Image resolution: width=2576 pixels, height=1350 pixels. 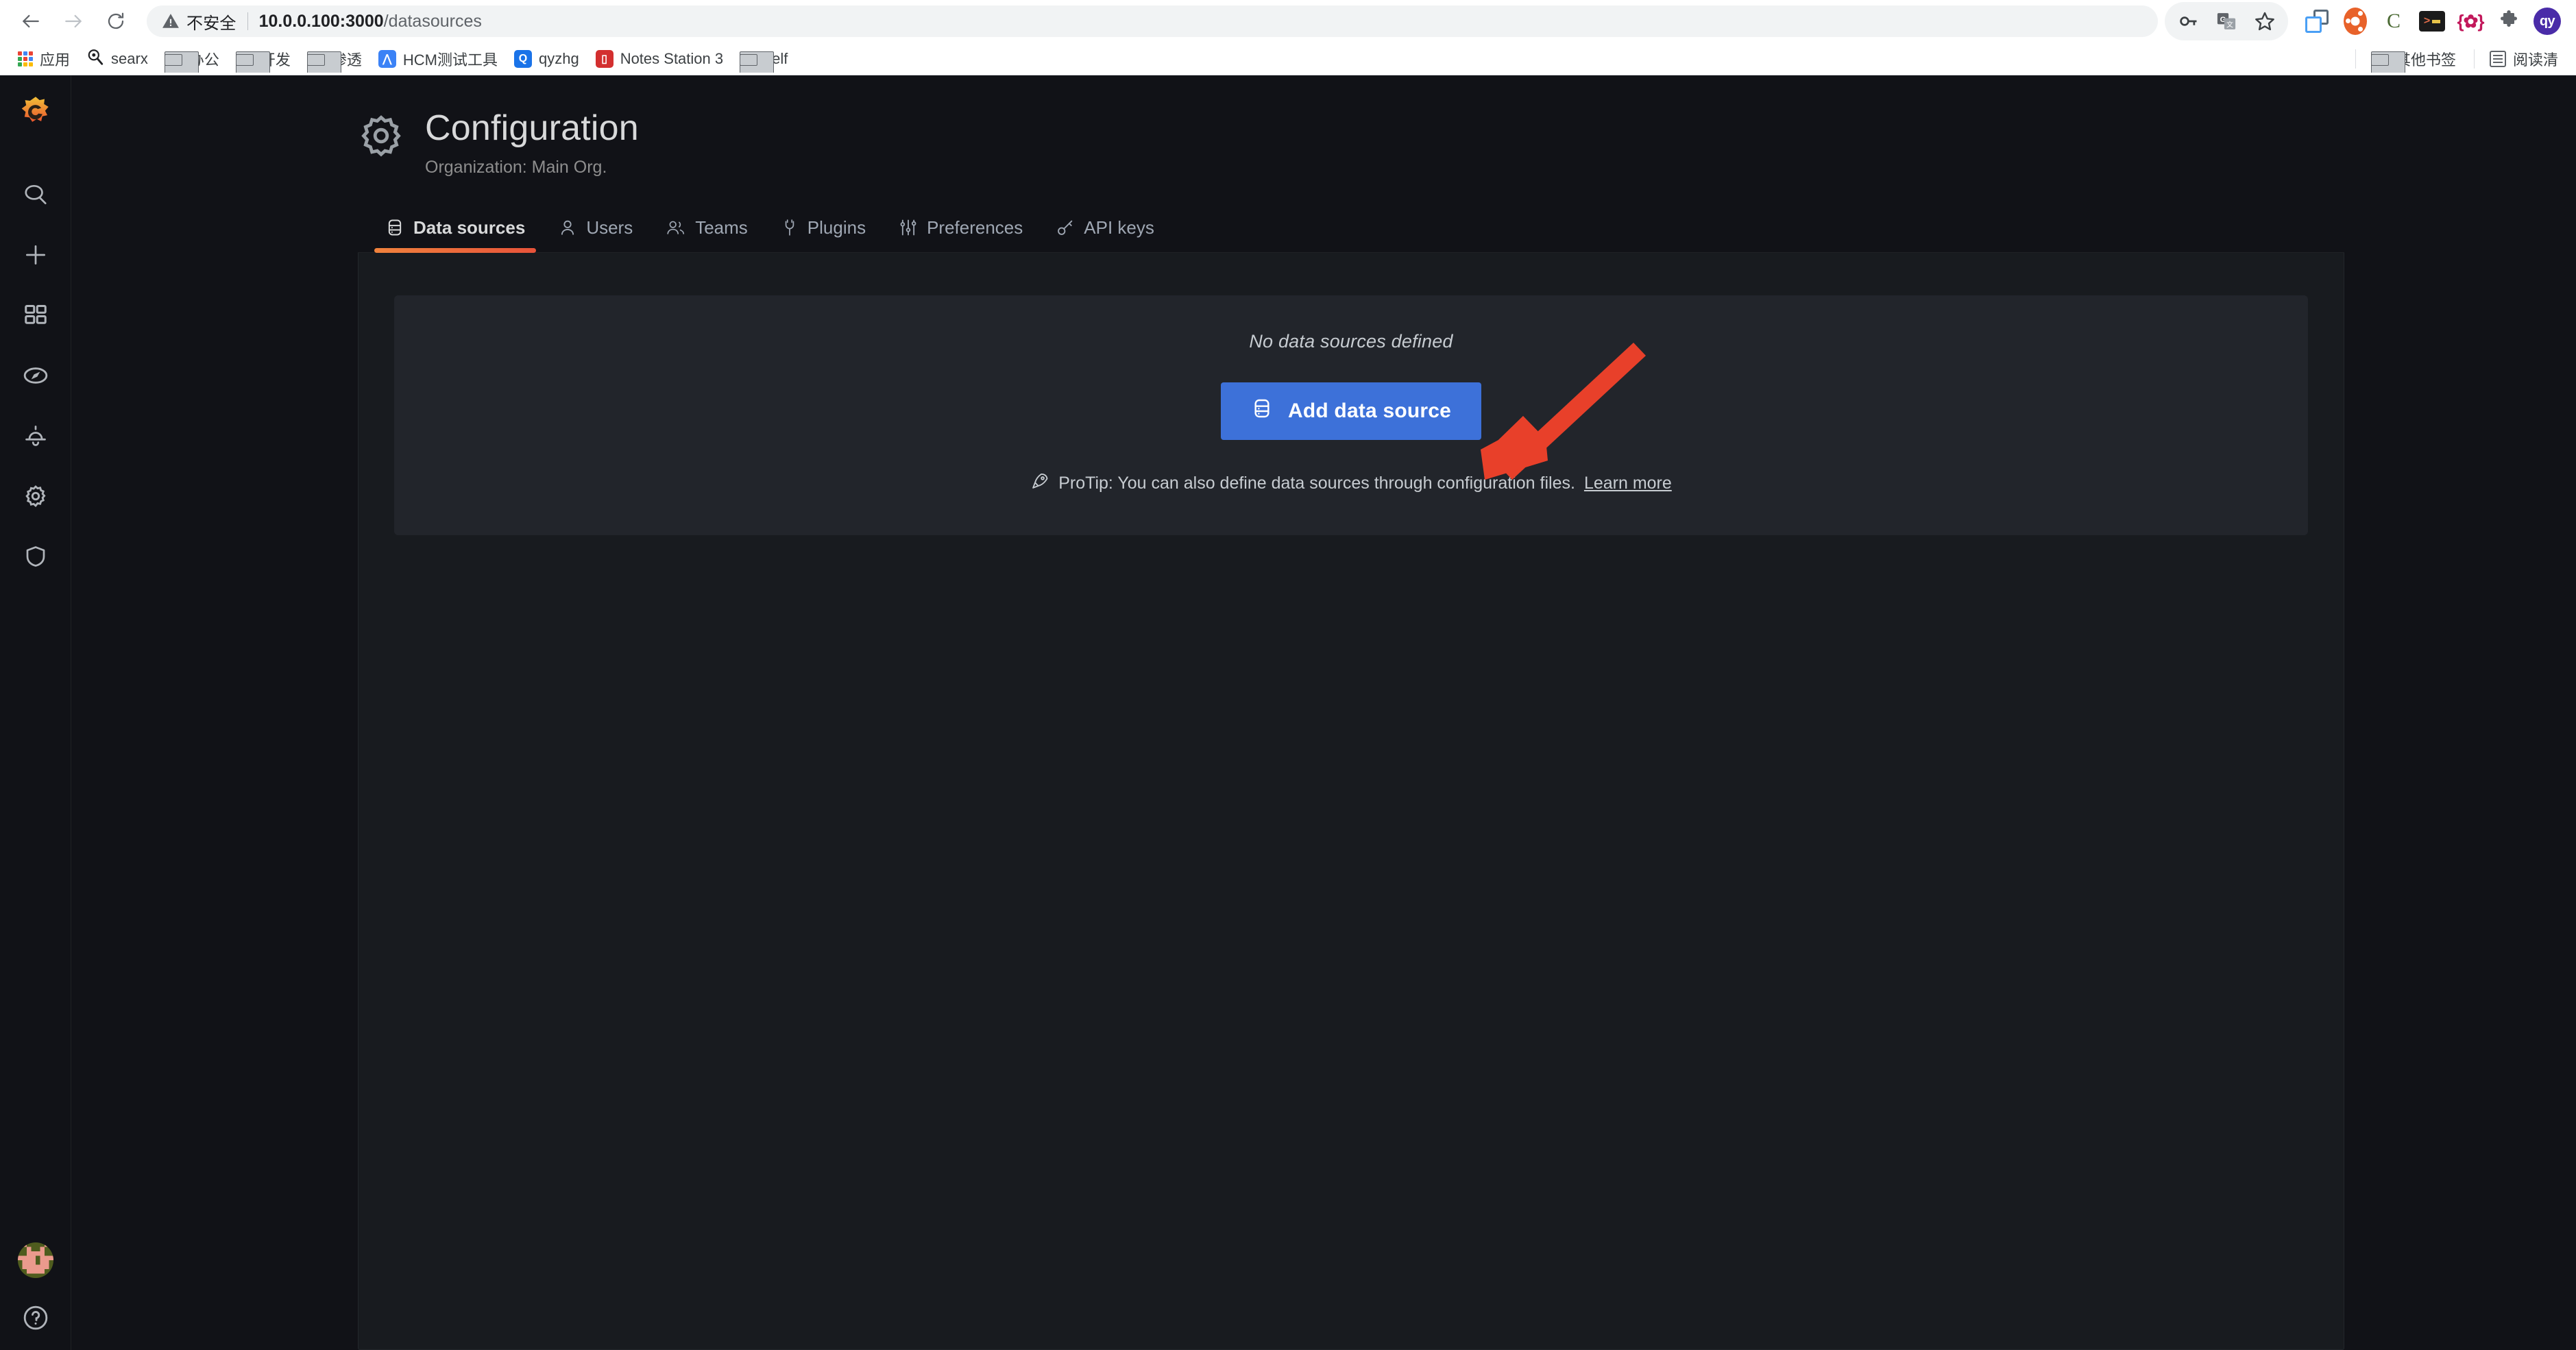 What do you see at coordinates (36, 112) in the screenshot?
I see `grafana-logo` at bounding box center [36, 112].